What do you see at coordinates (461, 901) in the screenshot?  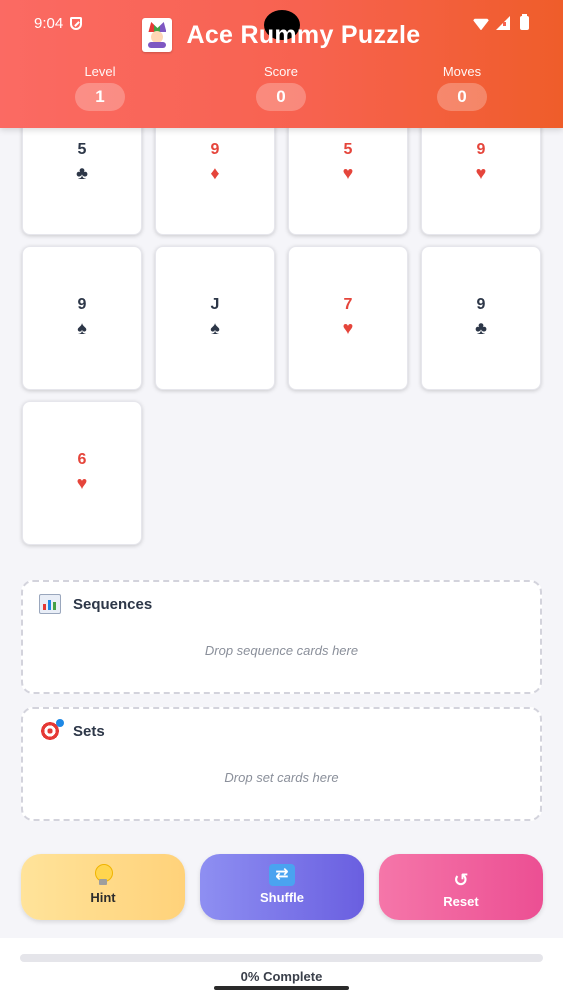 I see `button-label: Reset` at bounding box center [461, 901].